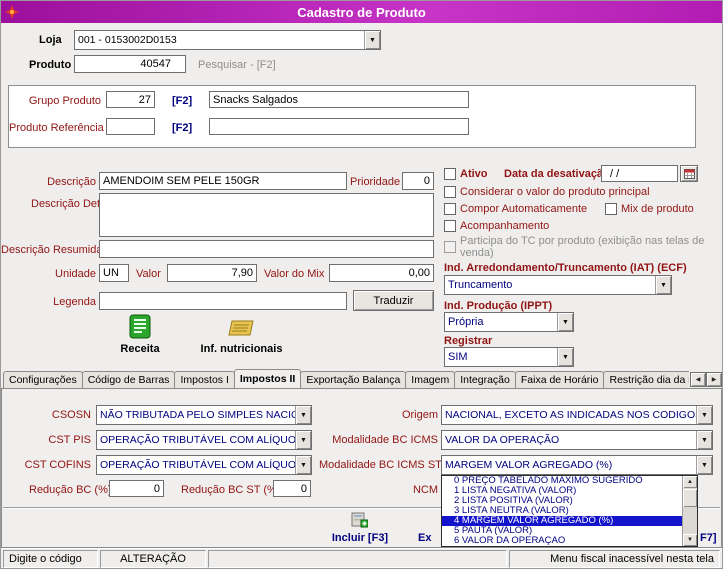 This screenshot has width=723, height=569. I want to click on acompanhamento-label: Acompanhamento, so click(505, 226).